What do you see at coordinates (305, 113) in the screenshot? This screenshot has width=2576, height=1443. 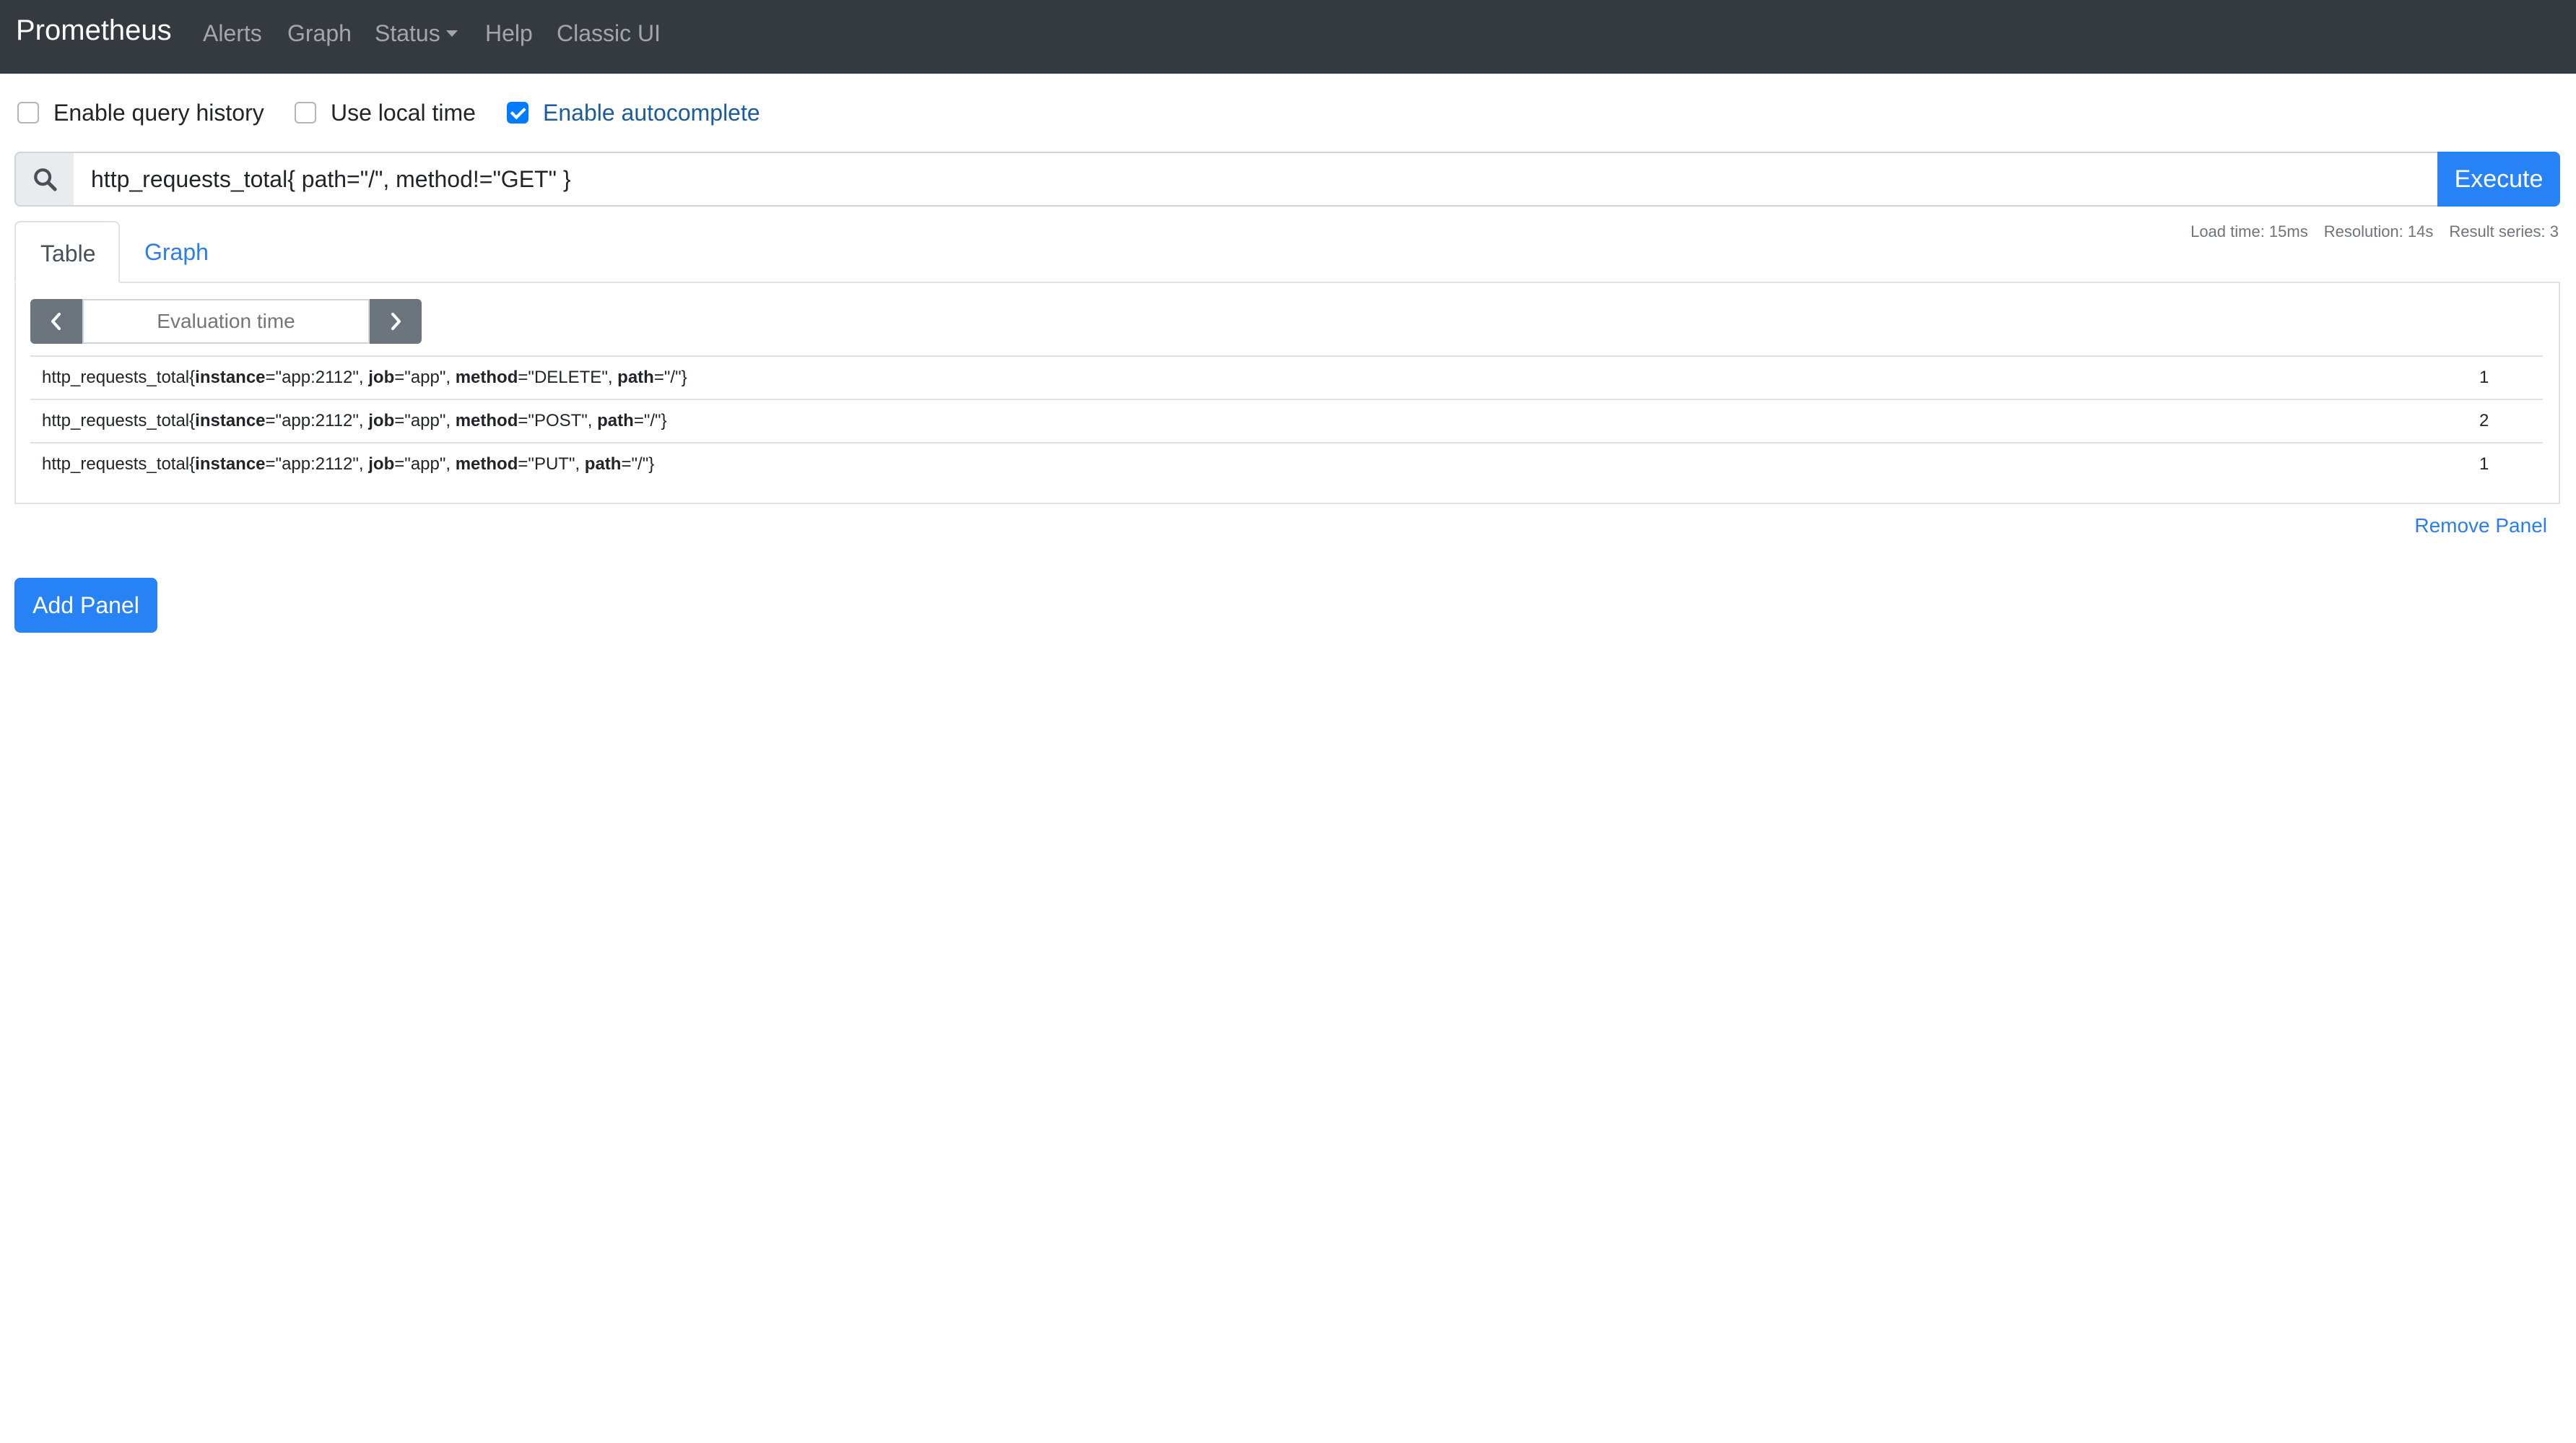 I see `local-time-checkbox` at bounding box center [305, 113].